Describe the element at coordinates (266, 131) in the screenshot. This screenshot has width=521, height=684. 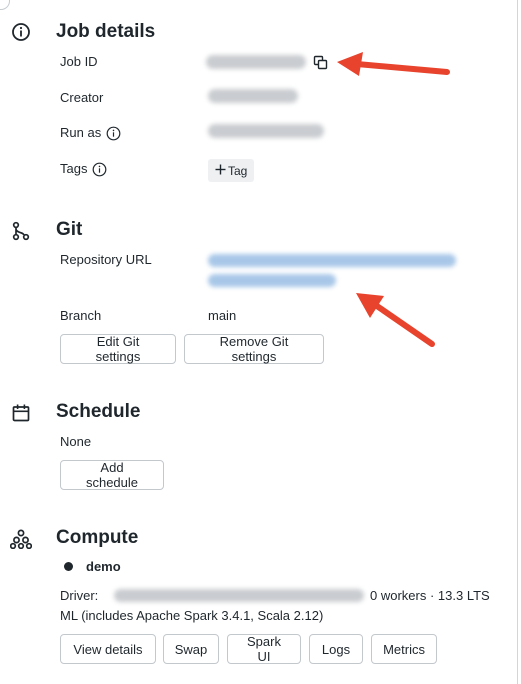
I see `run-as-value-redacted` at that location.